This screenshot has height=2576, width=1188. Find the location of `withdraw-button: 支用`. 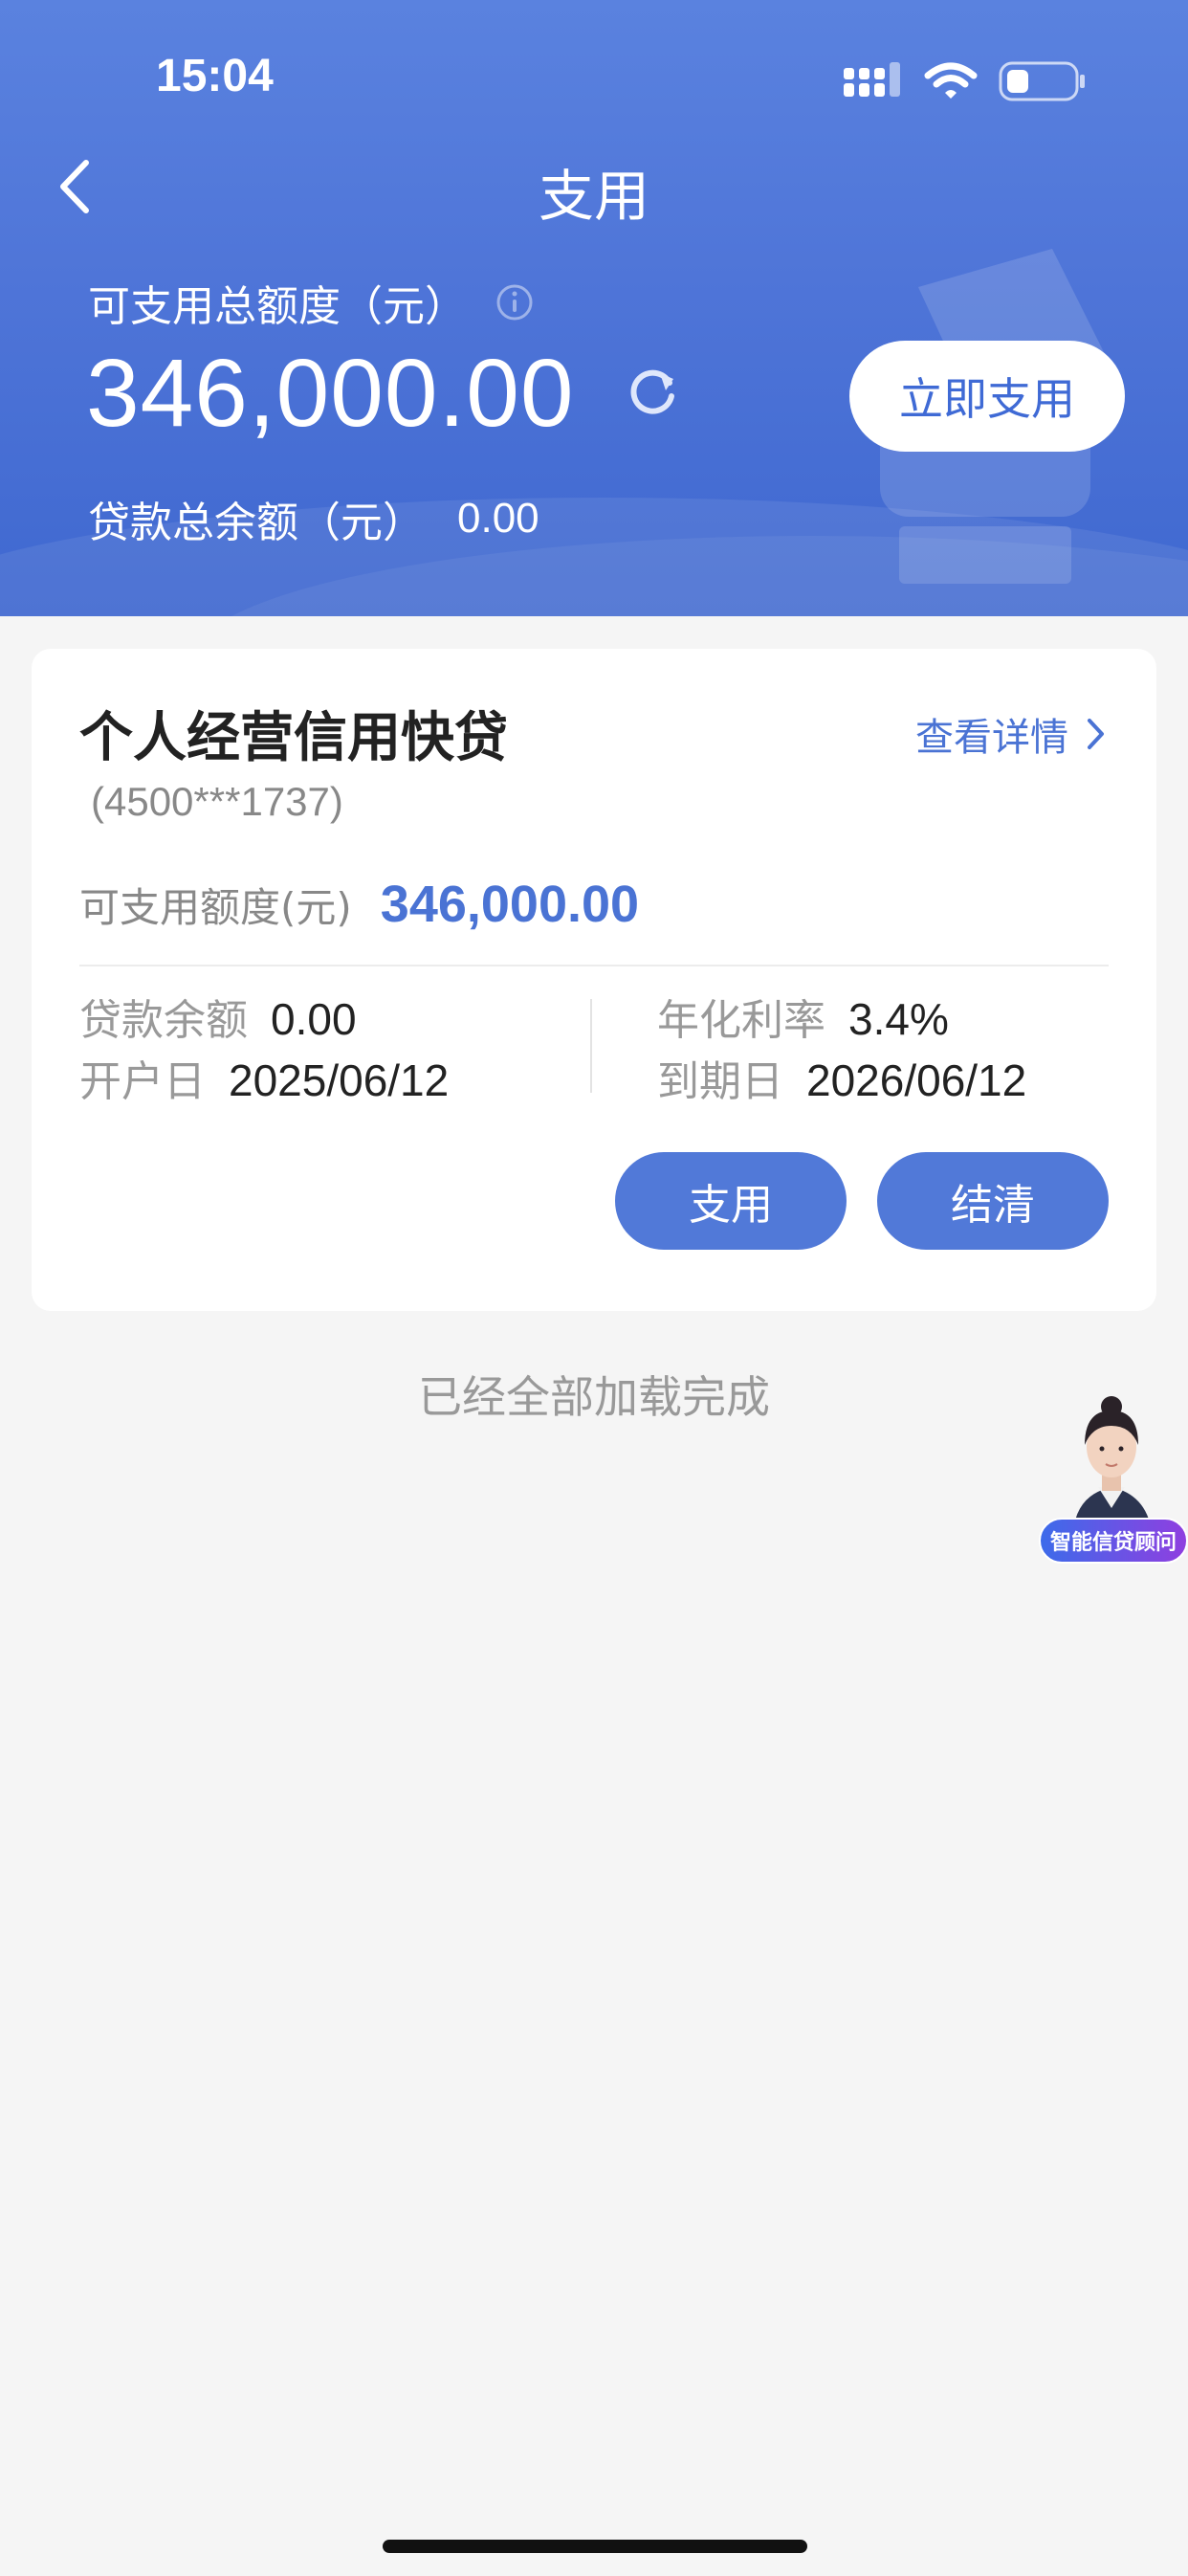

withdraw-button: 支用 is located at coordinates (731, 1201).